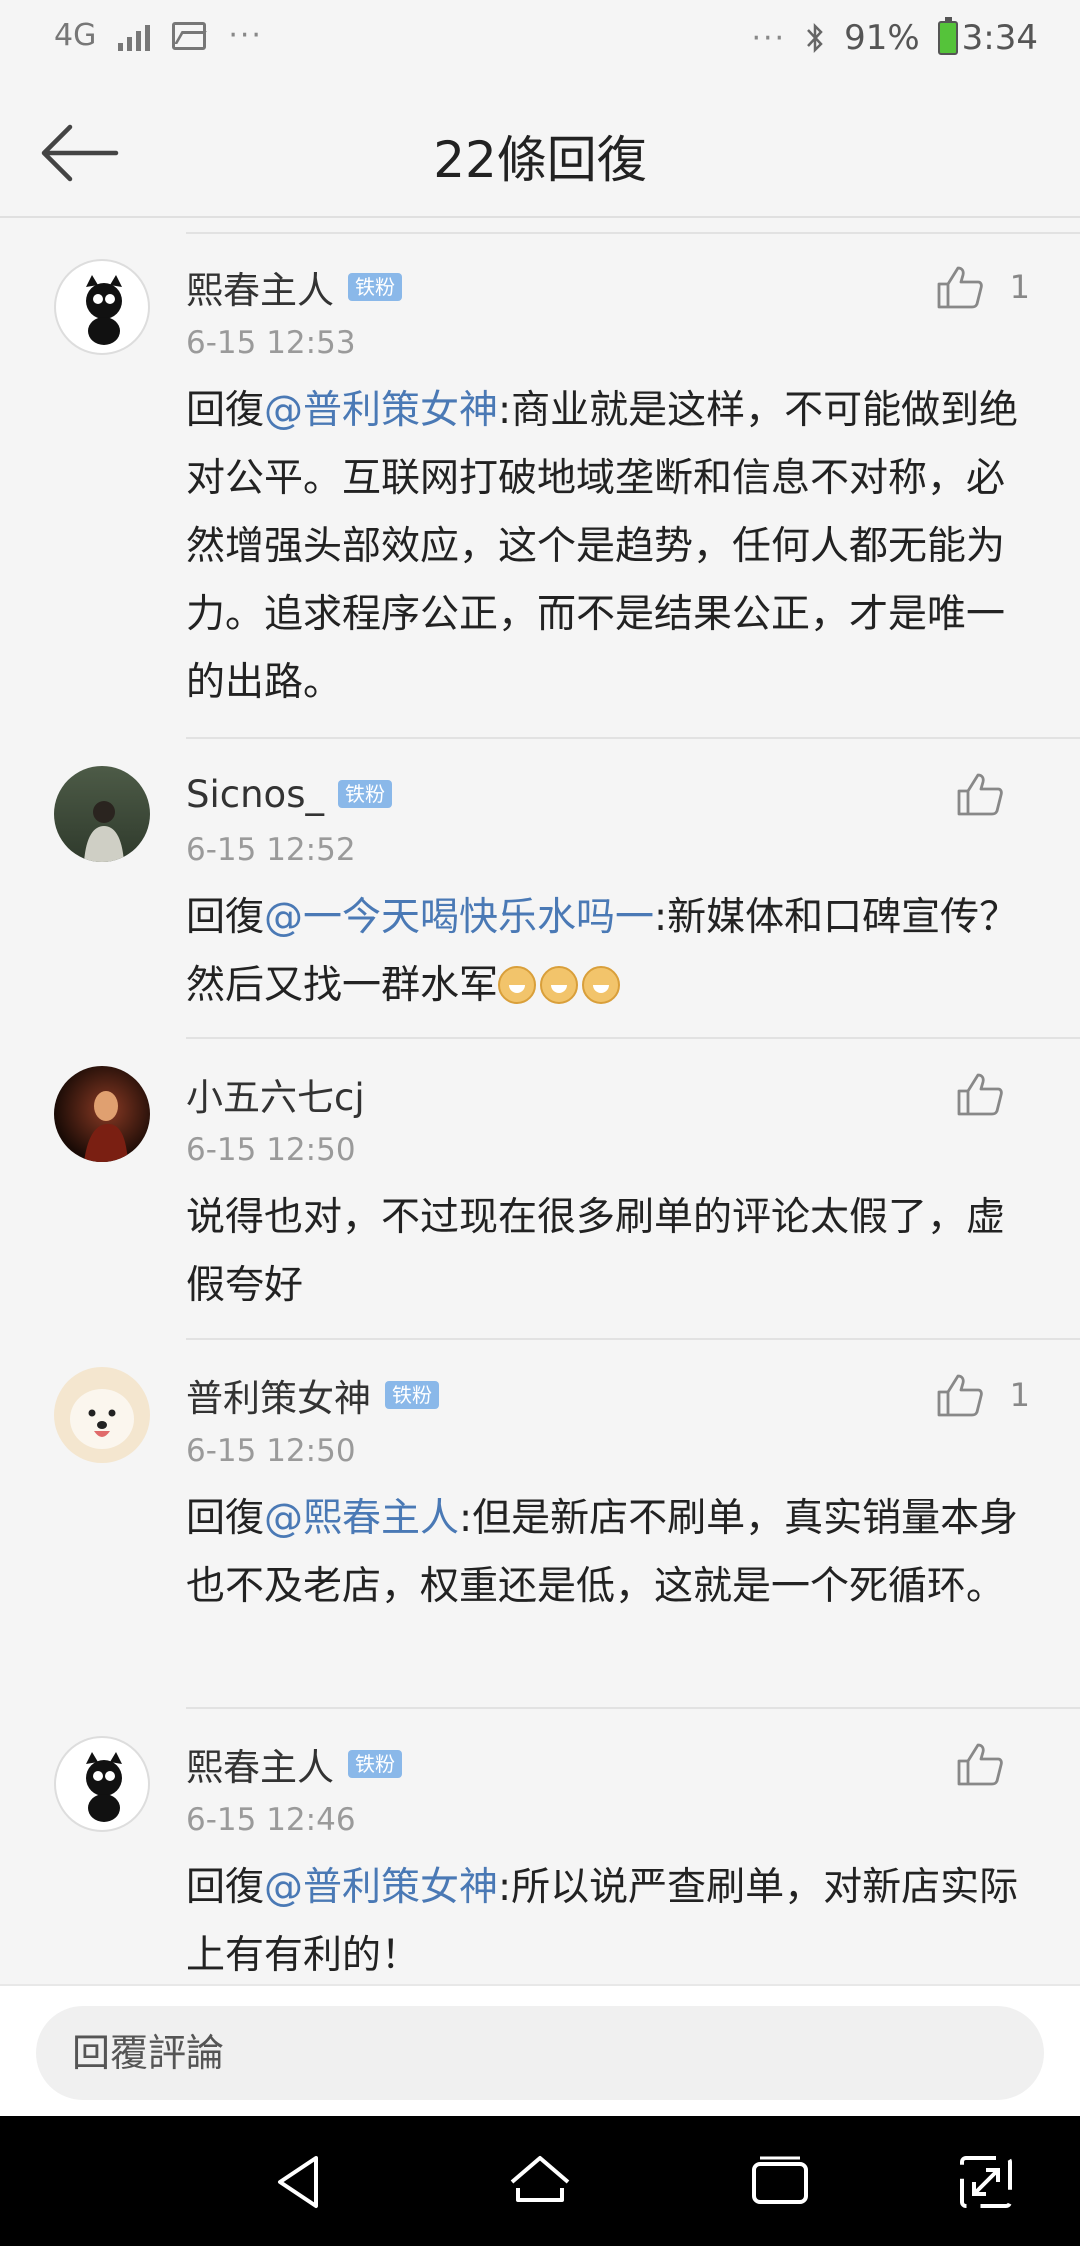 The height and width of the screenshot is (2246, 1080). Describe the element at coordinates (271, 850) in the screenshot. I see `comment-time: 6-15 12:52` at that location.